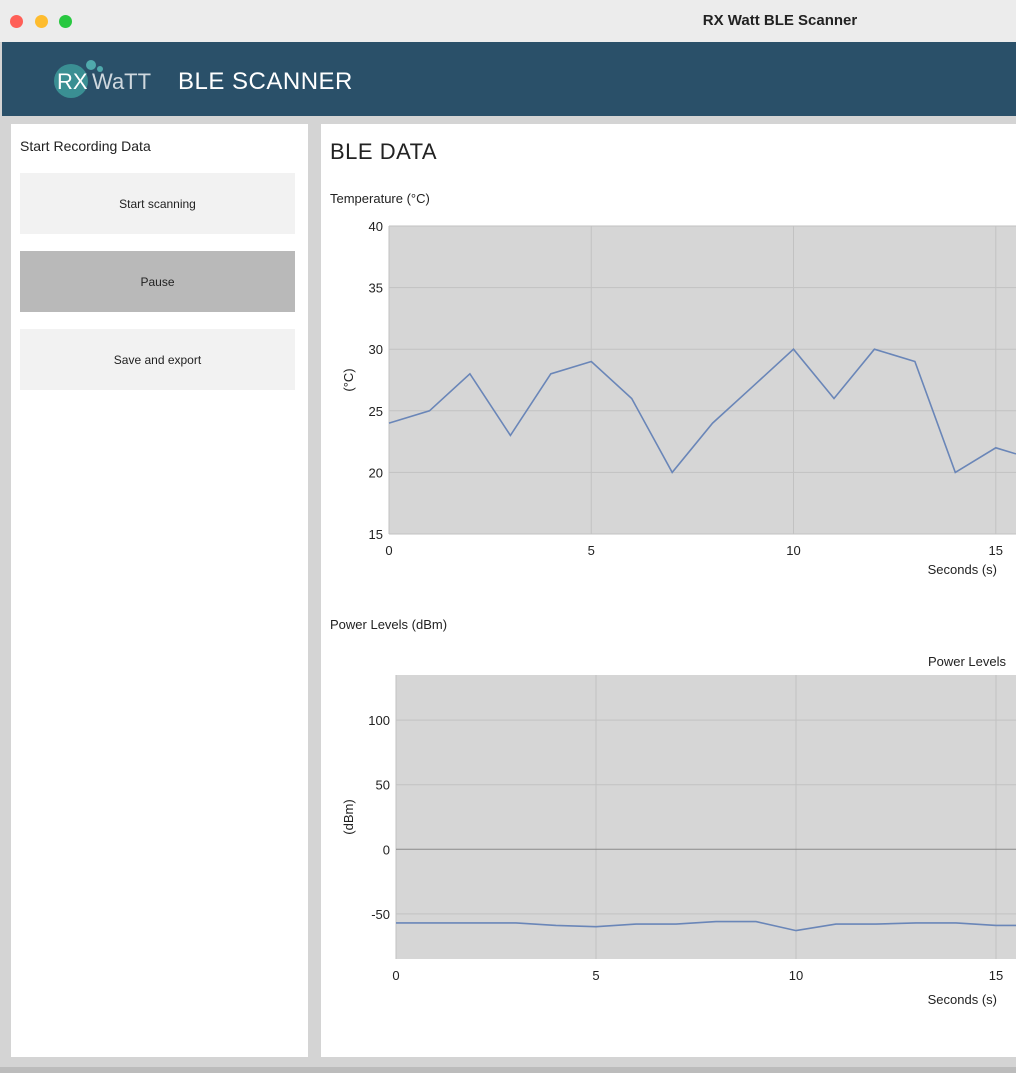  Describe the element at coordinates (380, 914) in the screenshot. I see `y-tick-label: -50` at that location.